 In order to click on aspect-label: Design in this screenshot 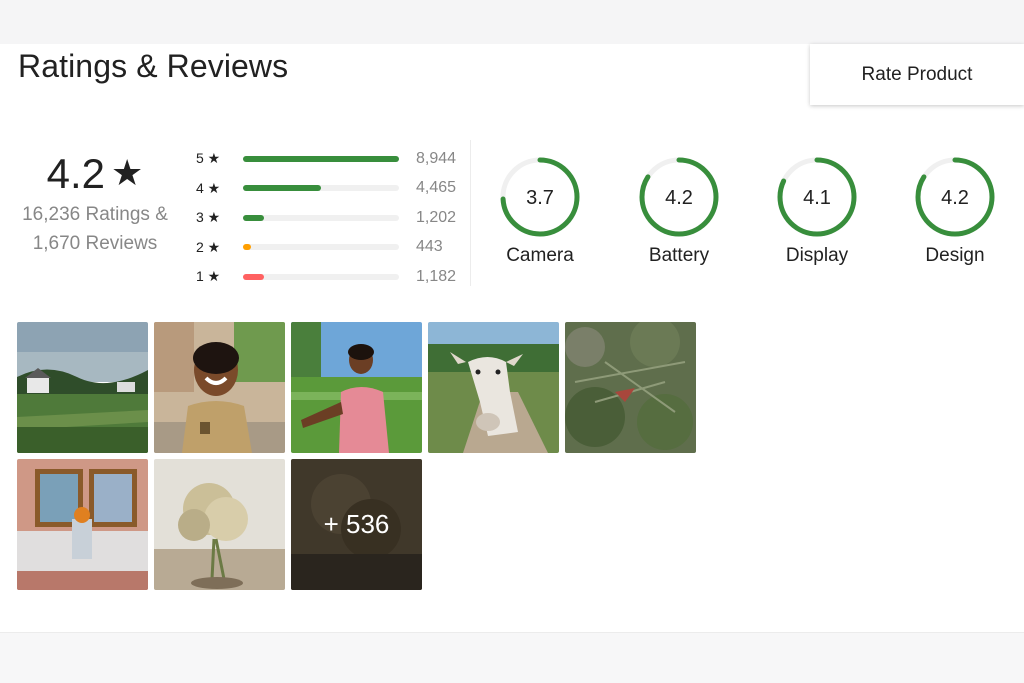, I will do `click(955, 255)`.